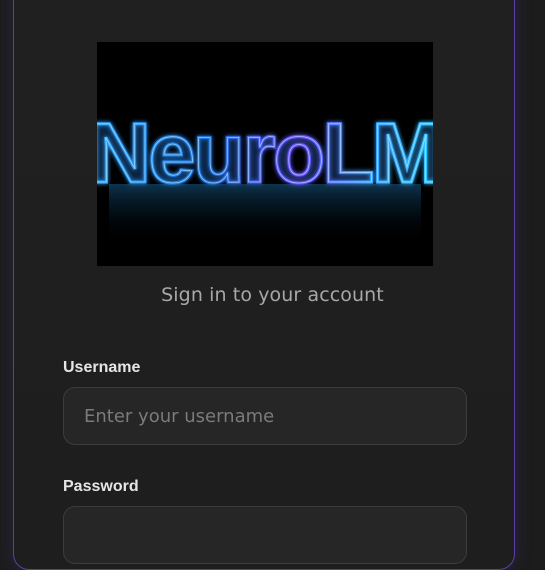  What do you see at coordinates (265, 416) in the screenshot?
I see `username-input` at bounding box center [265, 416].